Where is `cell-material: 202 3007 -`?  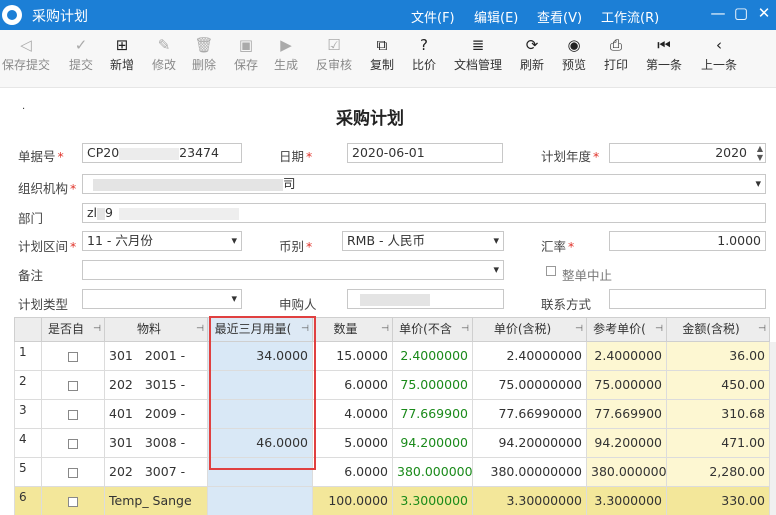 cell-material: 202 3007 - is located at coordinates (156, 472).